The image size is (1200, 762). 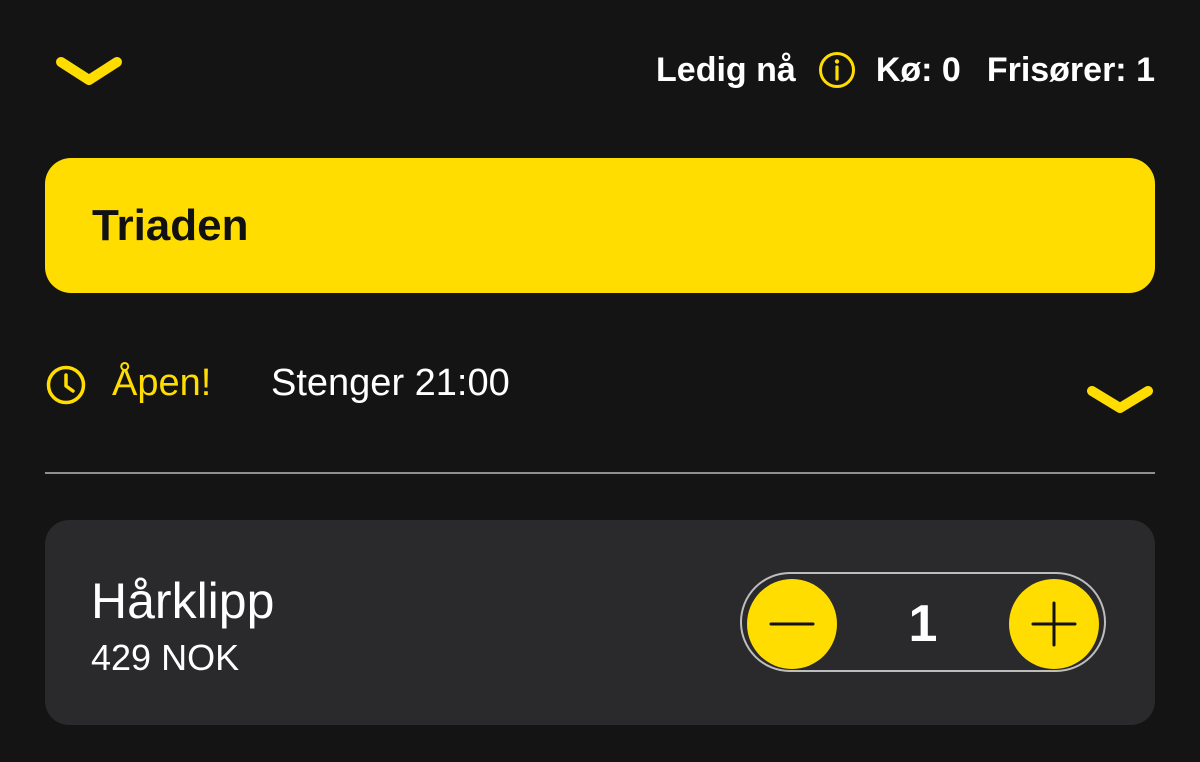 I want to click on increment-button, so click(x=1054, y=624).